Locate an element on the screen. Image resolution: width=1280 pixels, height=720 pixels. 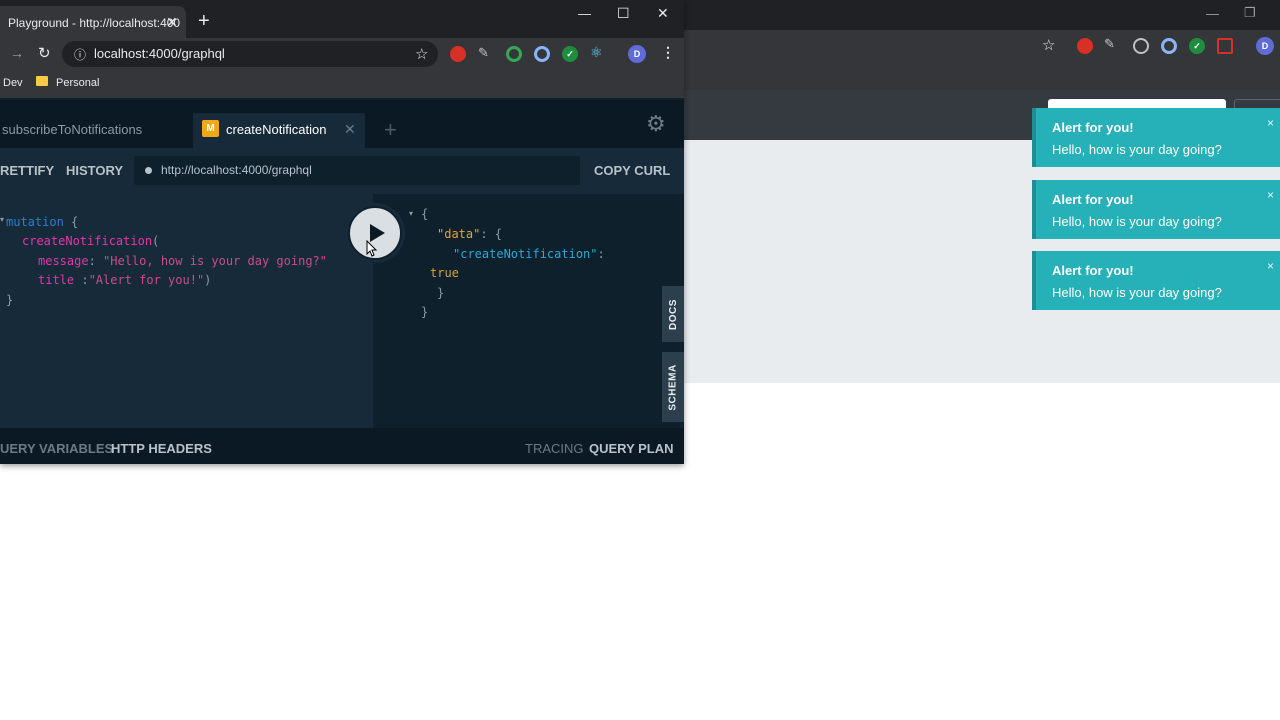
result-line: { is located at coordinates (425, 214).